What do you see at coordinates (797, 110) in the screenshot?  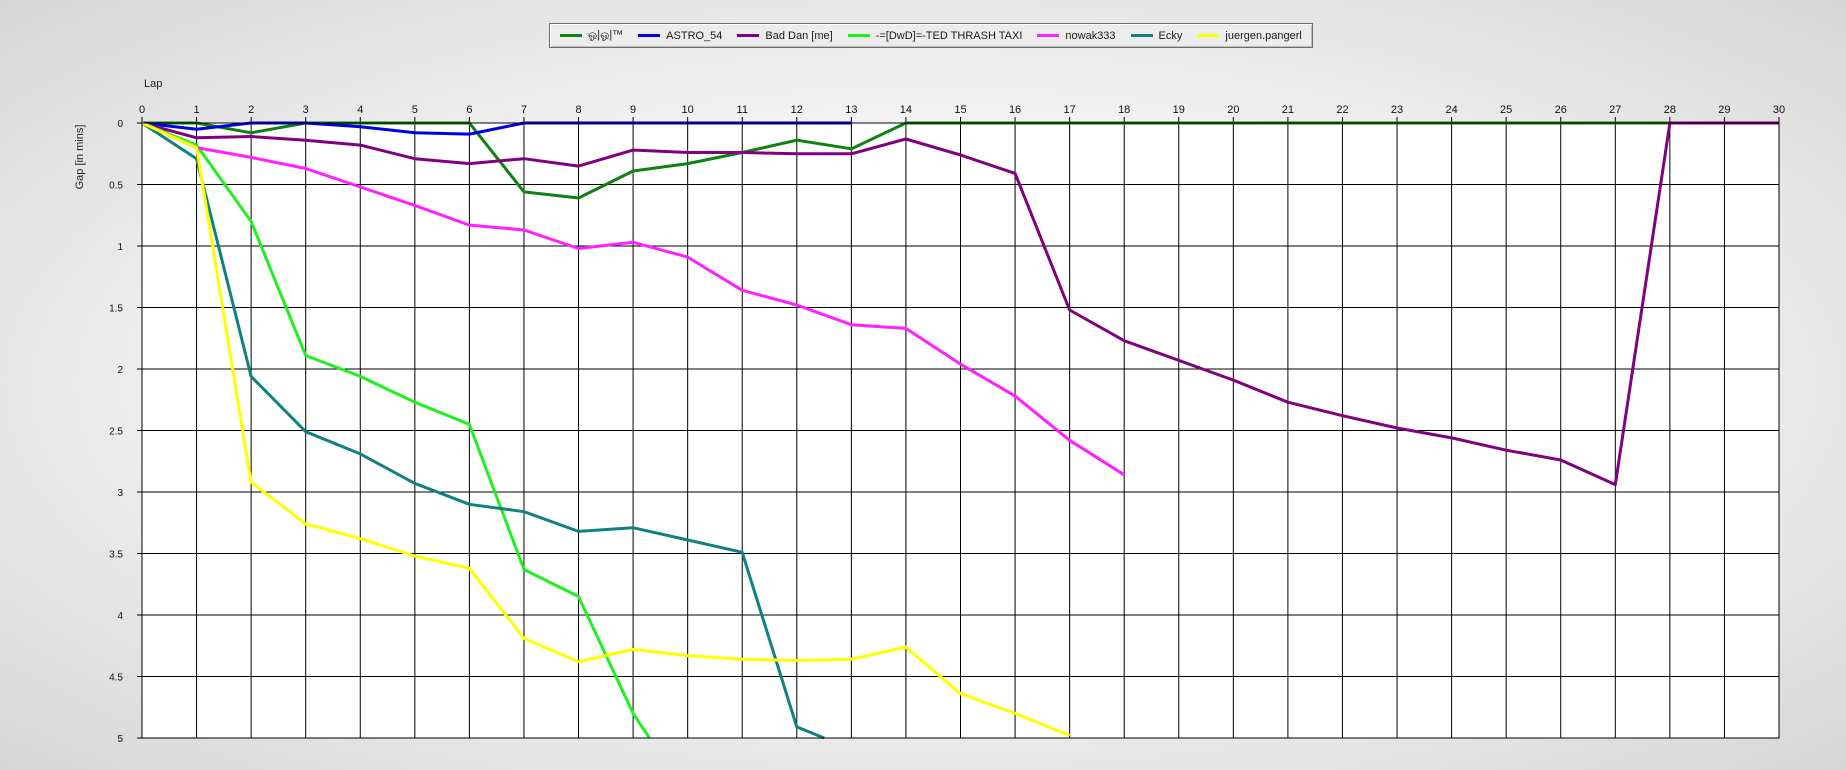 I see `x-tick-label: 12` at bounding box center [797, 110].